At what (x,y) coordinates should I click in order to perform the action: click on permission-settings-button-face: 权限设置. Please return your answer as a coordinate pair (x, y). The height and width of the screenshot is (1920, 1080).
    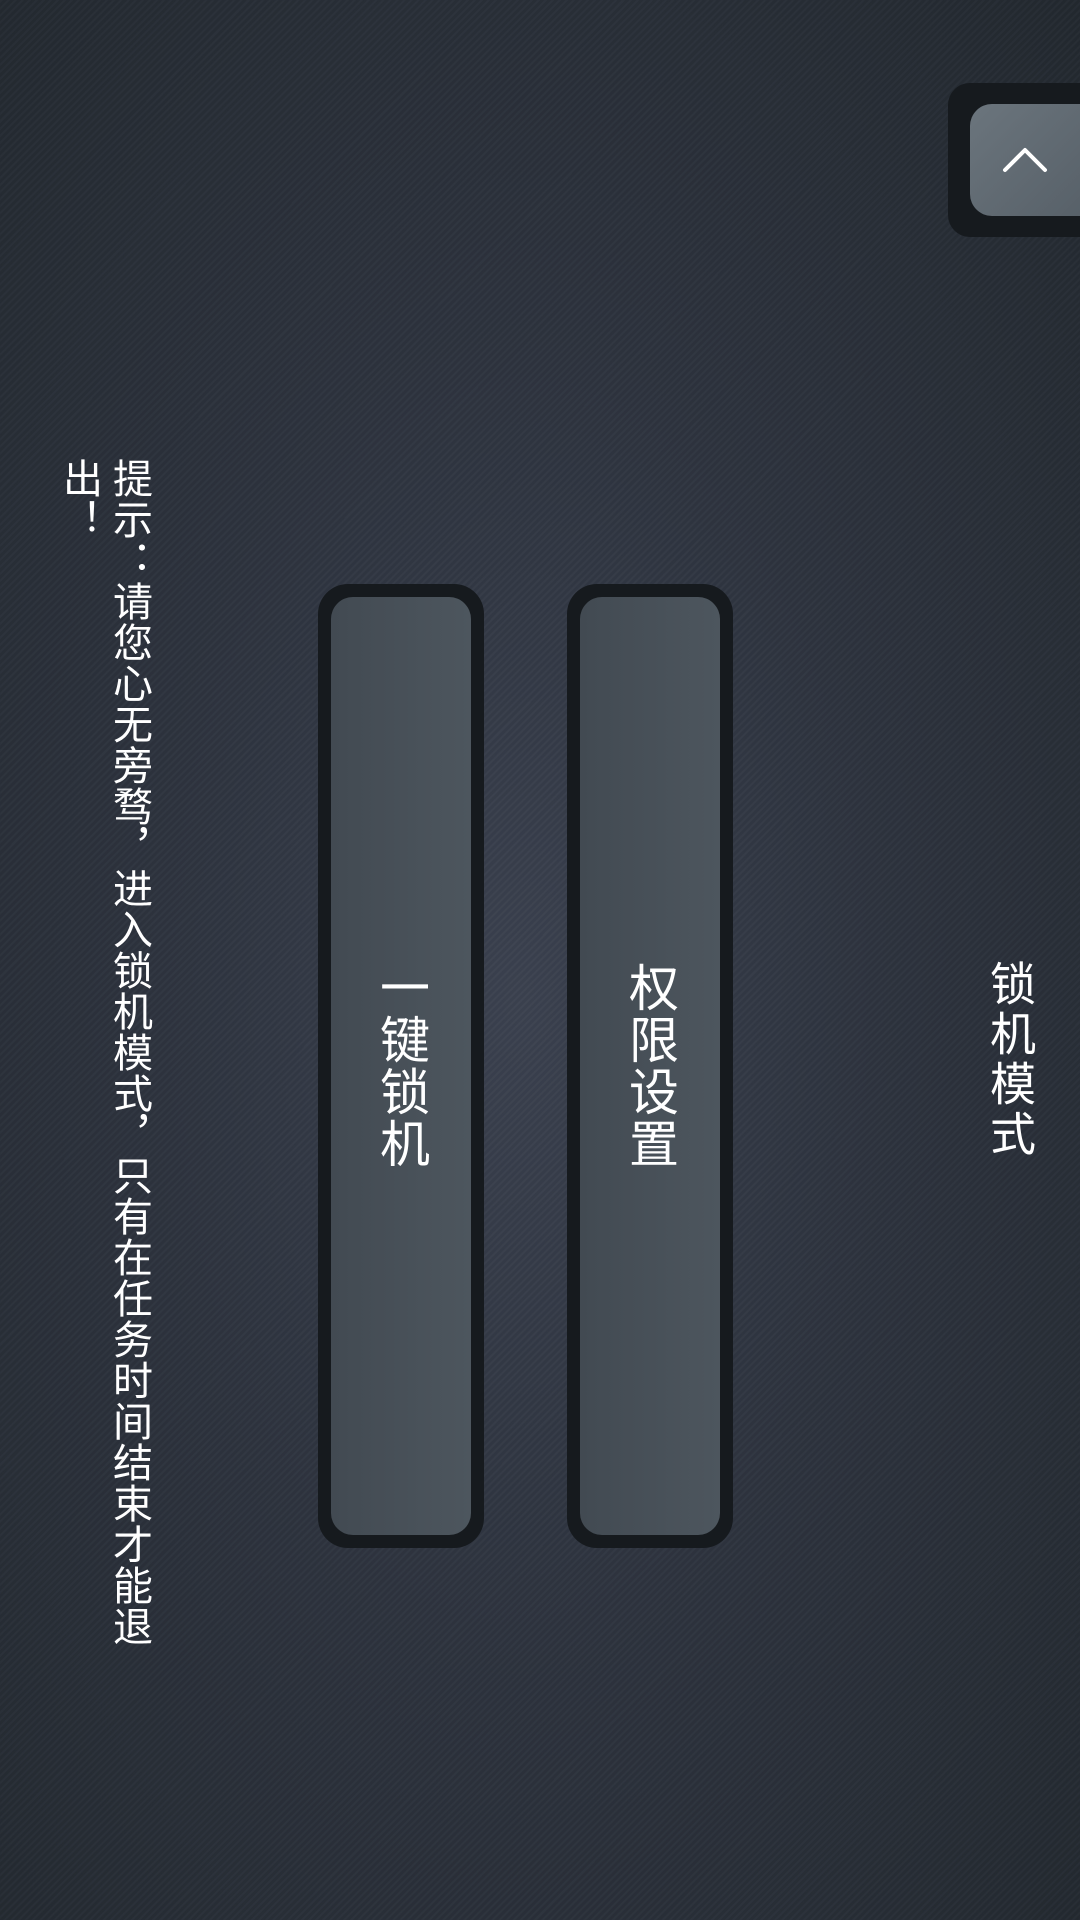
    Looking at the image, I should click on (650, 1066).